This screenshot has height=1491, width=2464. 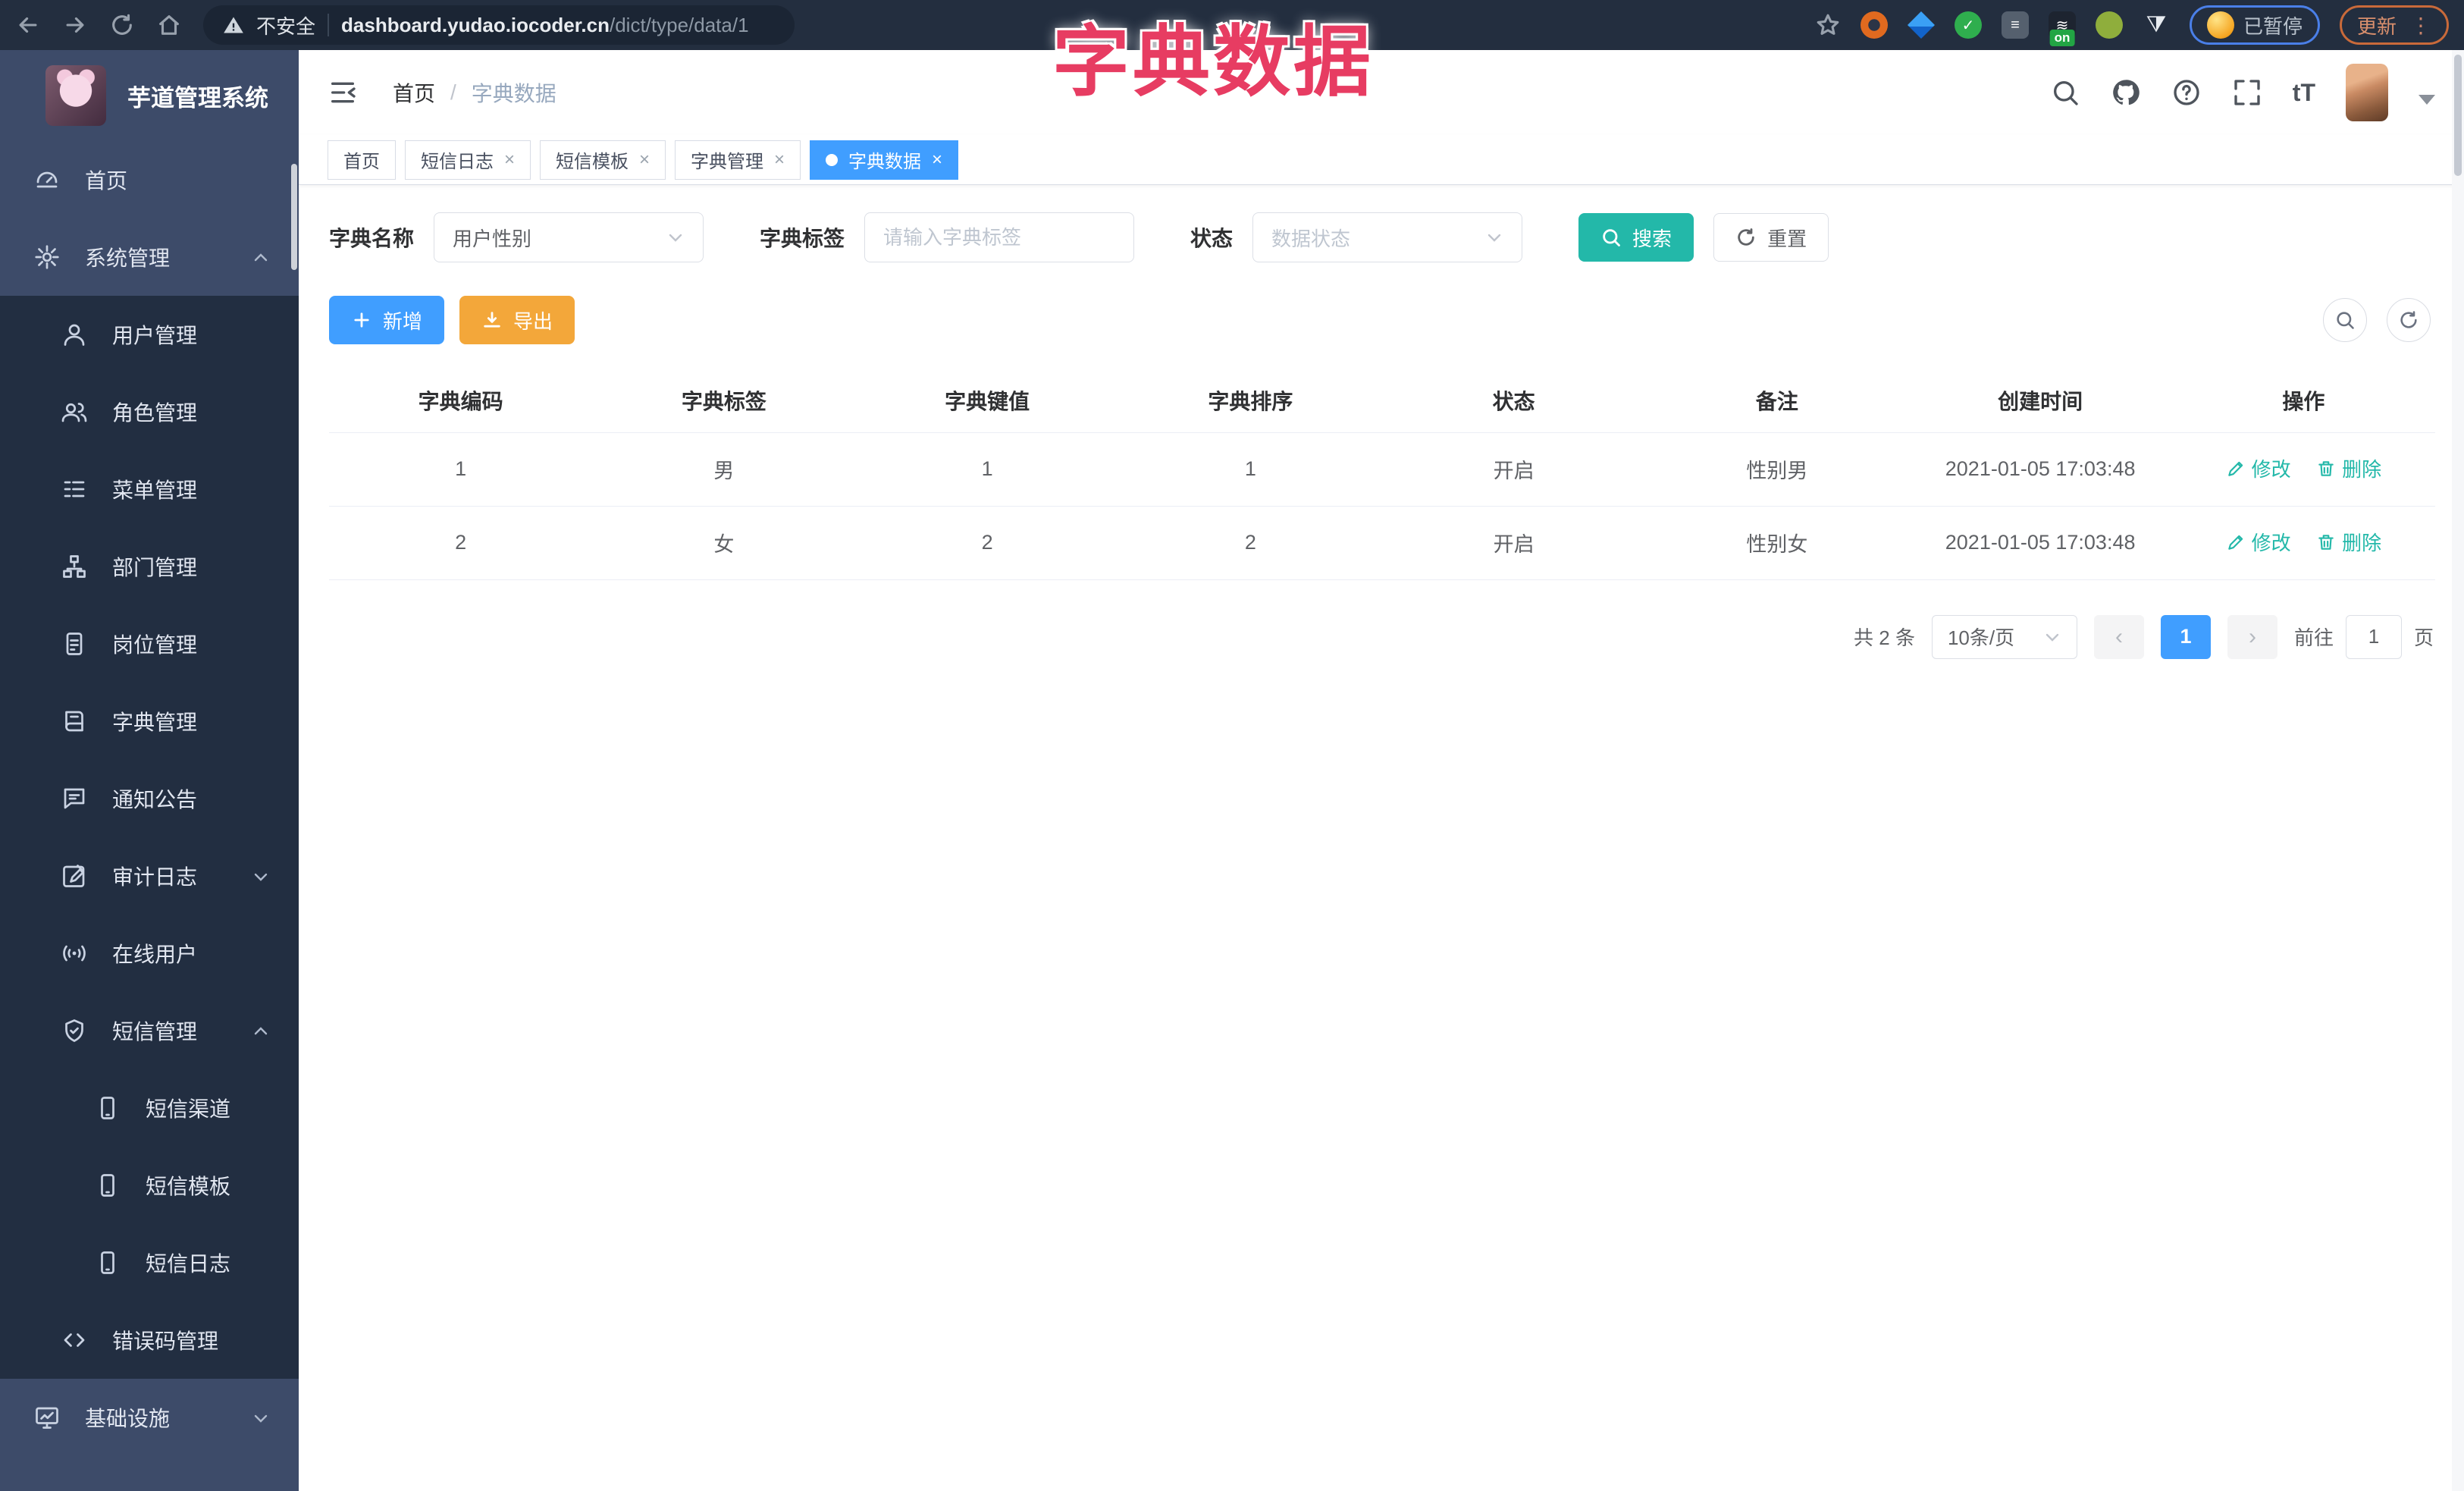 I want to click on monitor-chart-icon, so click(x=47, y=1417).